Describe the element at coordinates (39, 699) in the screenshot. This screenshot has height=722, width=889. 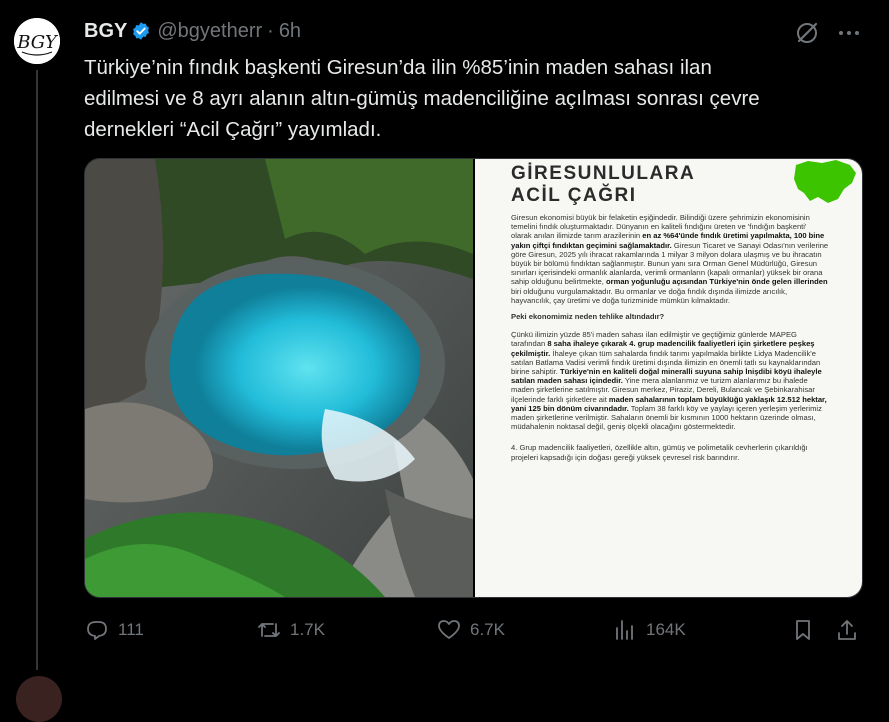
I see `next-post-avatar` at that location.